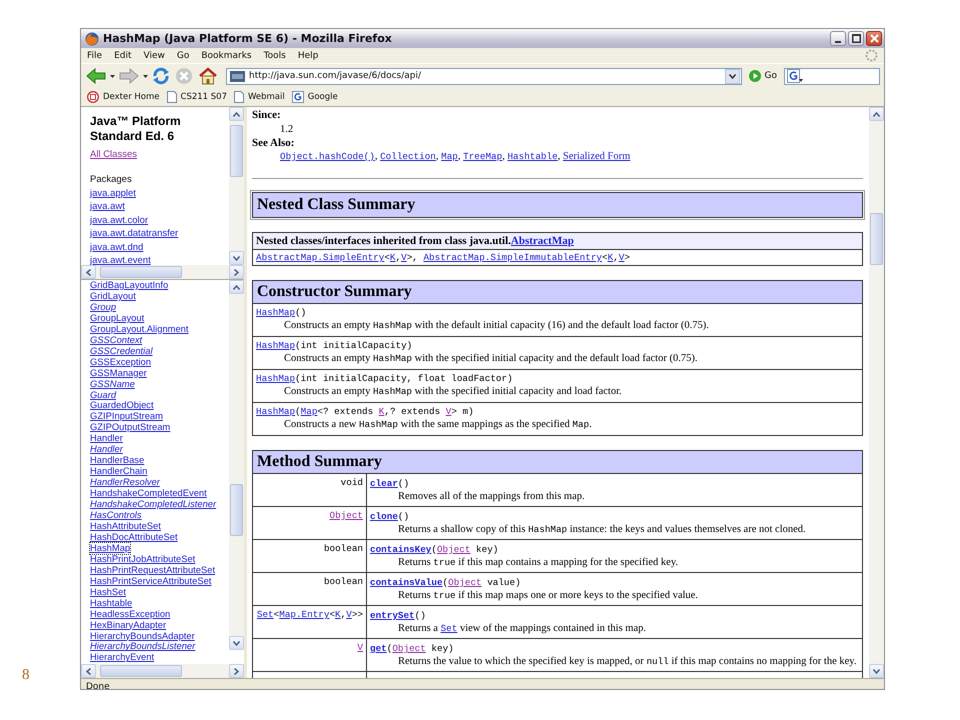 The height and width of the screenshot is (720, 960). Describe the element at coordinates (139, 329) in the screenshot. I see `class-link: GroupLayout.Alignment` at that location.